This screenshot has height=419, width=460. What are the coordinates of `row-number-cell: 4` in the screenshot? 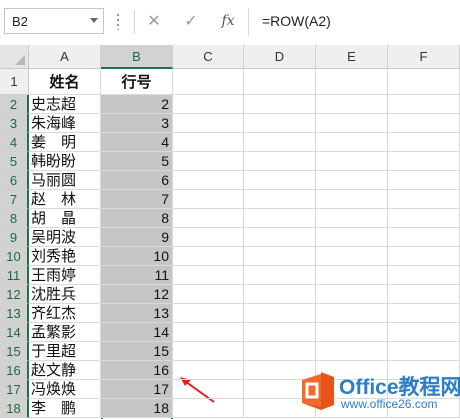 It's located at (137, 142).